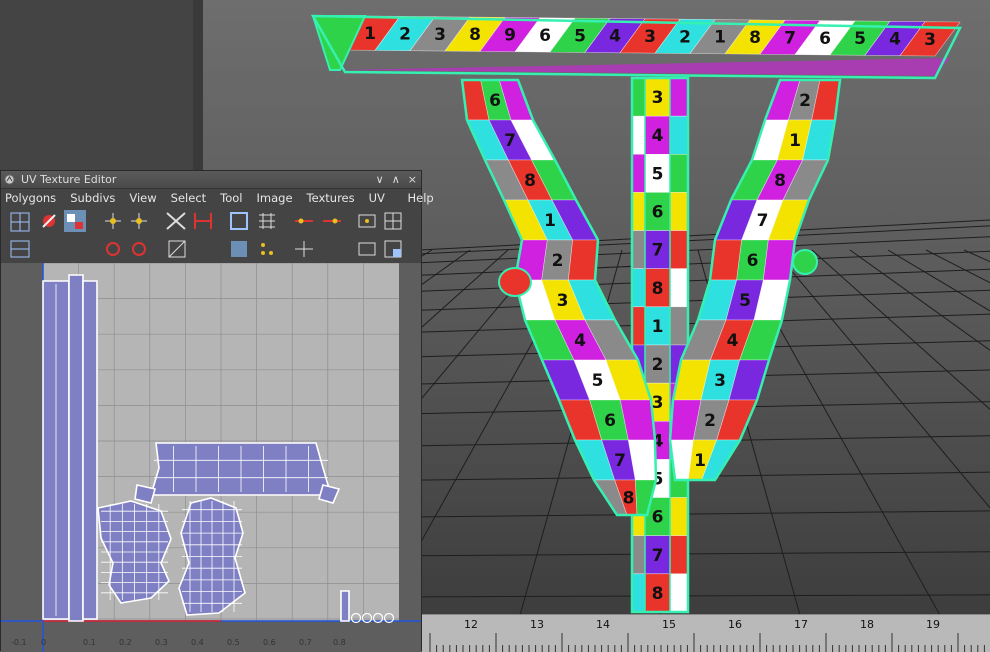 The height and width of the screenshot is (652, 990). What do you see at coordinates (331, 198) in the screenshot?
I see `menu-textures: Textures` at bounding box center [331, 198].